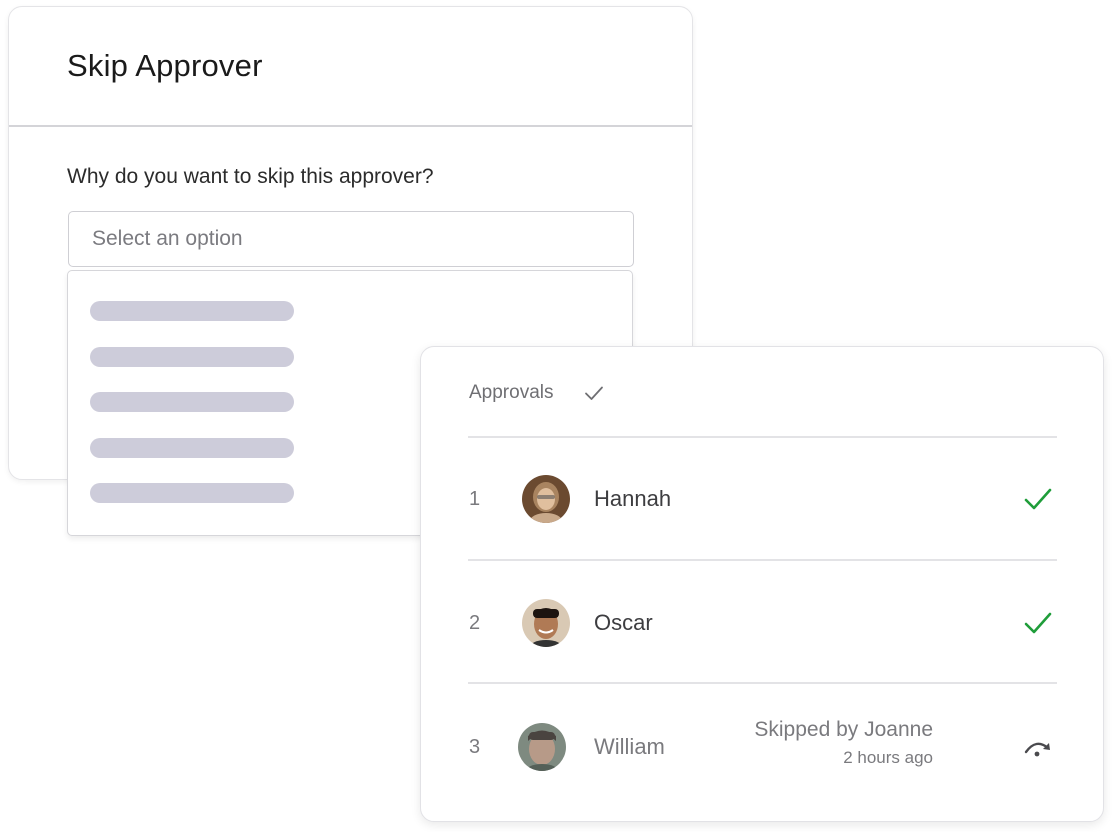  What do you see at coordinates (475, 622) in the screenshot?
I see `approver-index: 2` at bounding box center [475, 622].